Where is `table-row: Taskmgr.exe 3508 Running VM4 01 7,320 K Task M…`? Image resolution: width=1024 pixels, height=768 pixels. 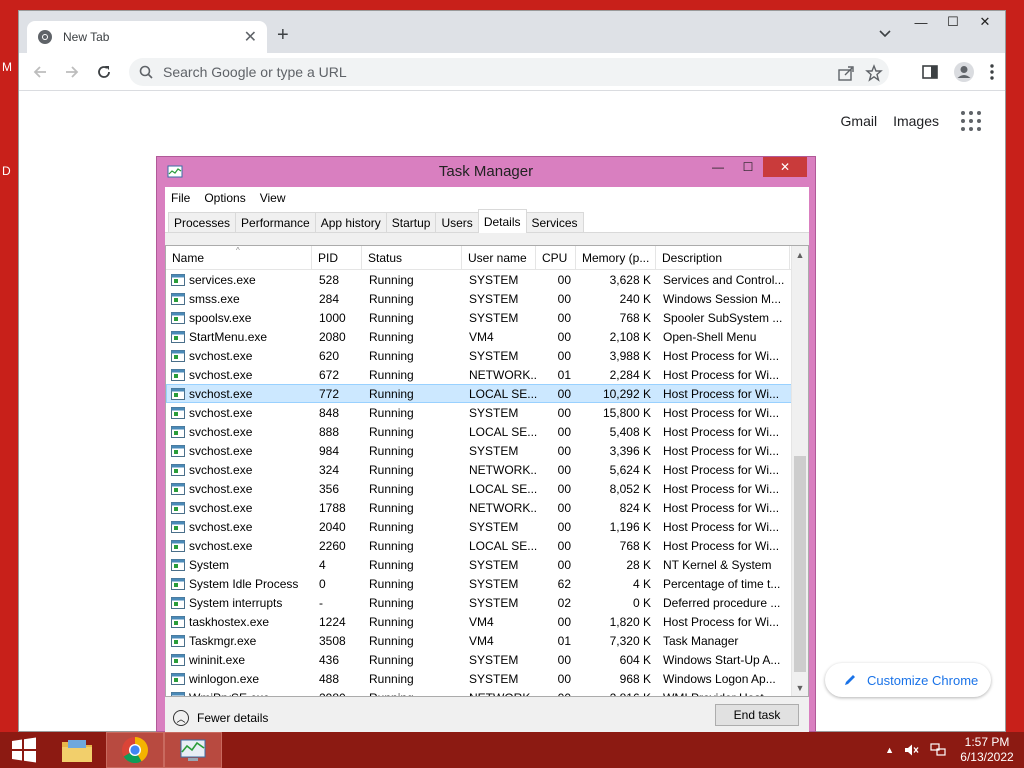
table-row: Taskmgr.exe 3508 Running VM4 01 7,320 K Task M… is located at coordinates (487, 640).